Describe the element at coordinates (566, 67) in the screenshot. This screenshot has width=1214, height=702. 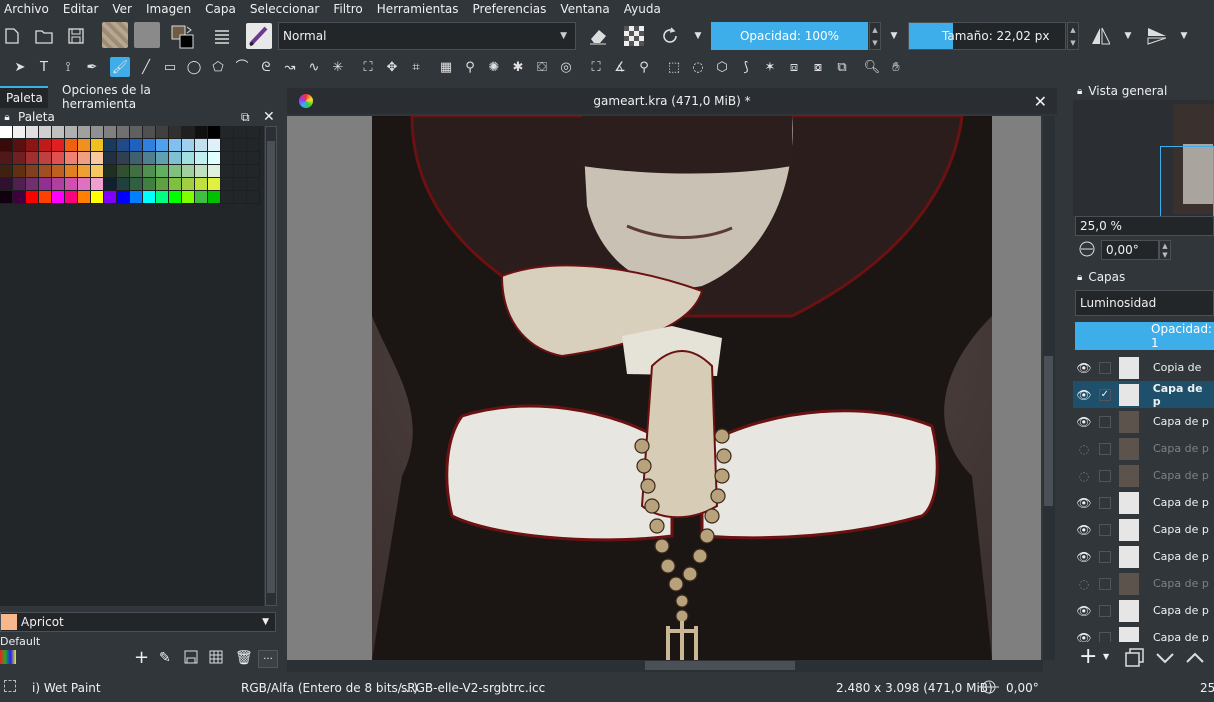
I see `enclose-fill-icon: ◎` at that location.